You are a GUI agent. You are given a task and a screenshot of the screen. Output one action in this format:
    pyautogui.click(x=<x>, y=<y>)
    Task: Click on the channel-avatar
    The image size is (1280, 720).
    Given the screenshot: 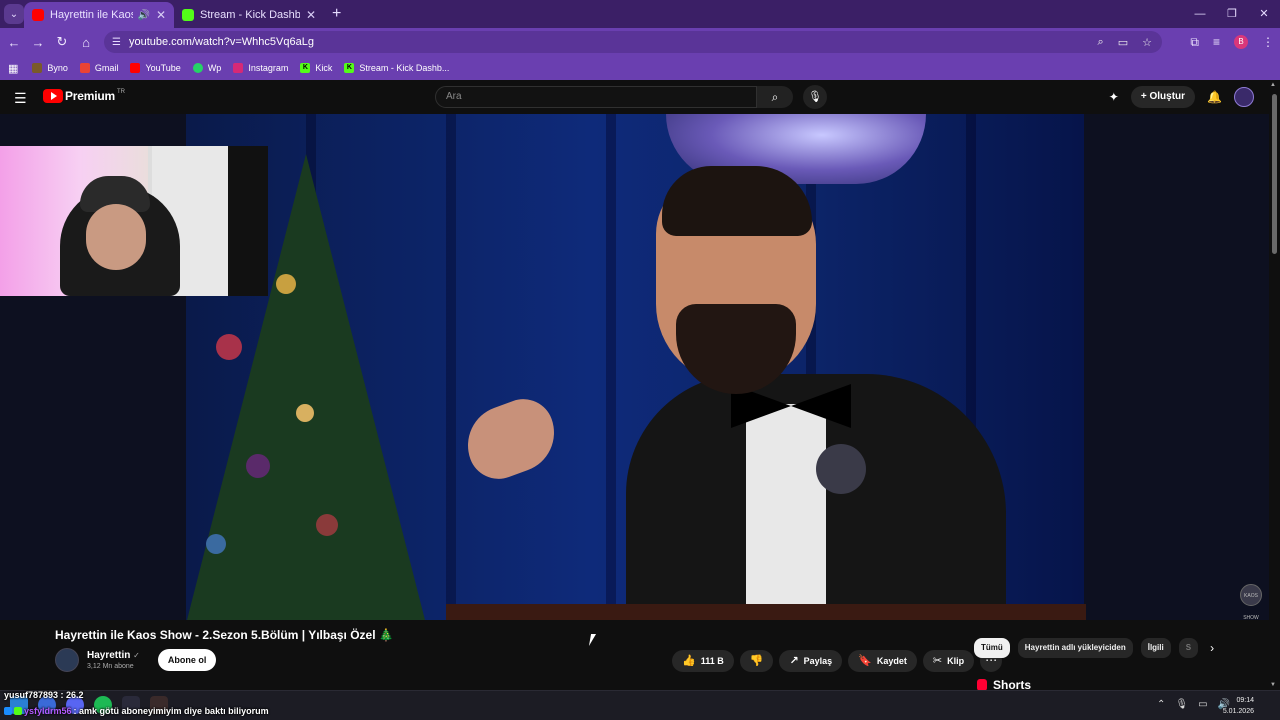 What is the action you would take?
    pyautogui.click(x=67, y=660)
    